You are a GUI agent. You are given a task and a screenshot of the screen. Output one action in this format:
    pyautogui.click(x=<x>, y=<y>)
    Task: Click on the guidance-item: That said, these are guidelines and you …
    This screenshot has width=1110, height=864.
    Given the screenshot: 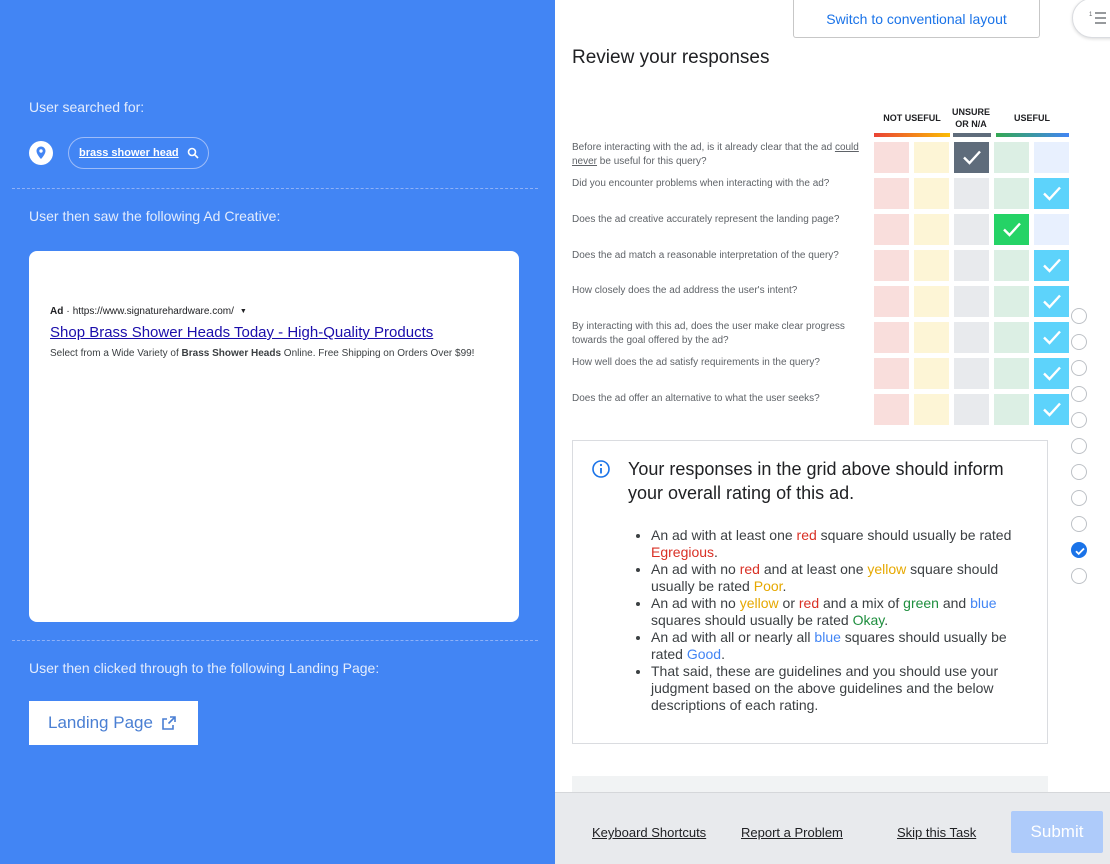 What is the action you would take?
    pyautogui.click(x=841, y=688)
    